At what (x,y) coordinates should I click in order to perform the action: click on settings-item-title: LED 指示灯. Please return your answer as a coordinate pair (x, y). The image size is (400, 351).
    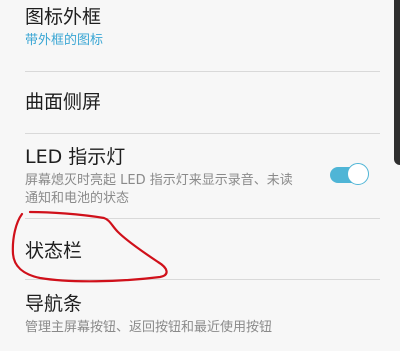
    Looking at the image, I should click on (75, 157).